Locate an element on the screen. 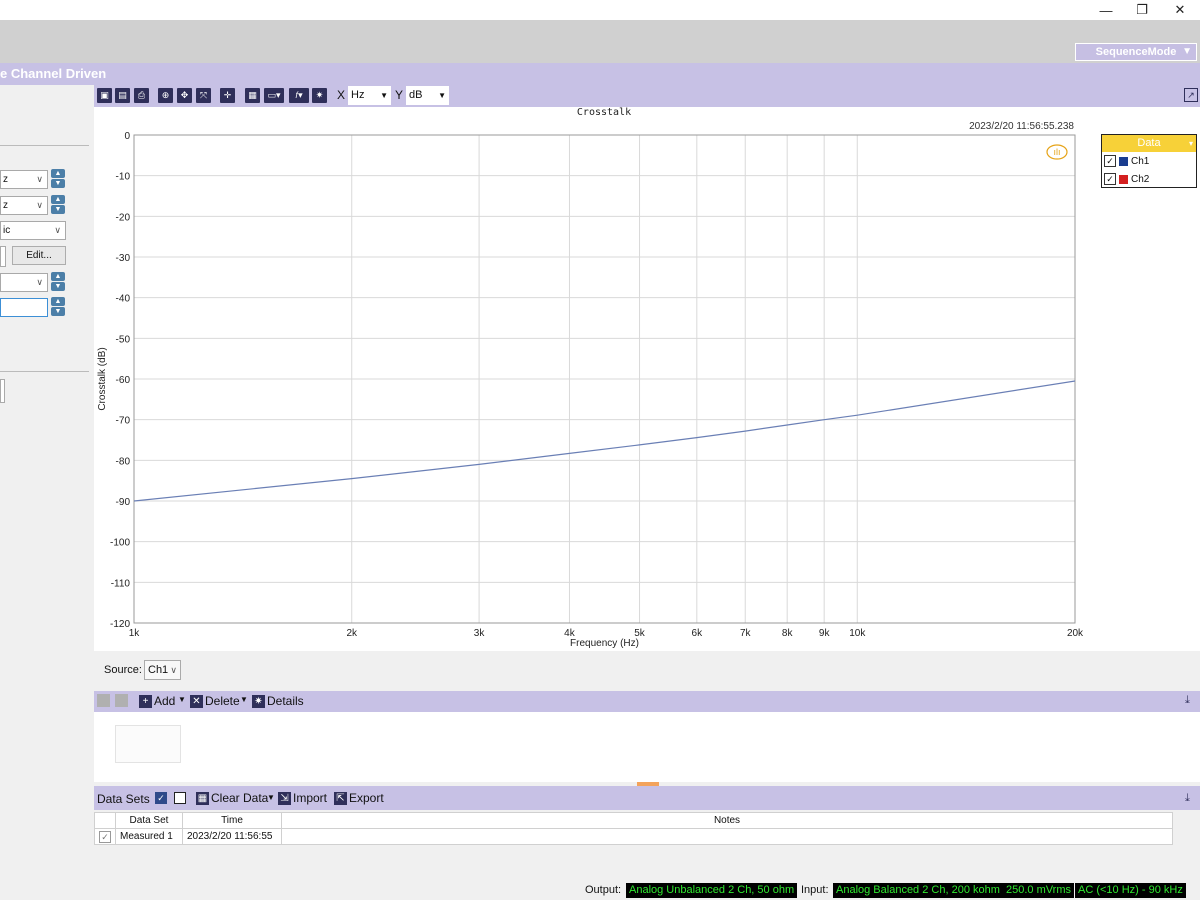  settings-select-3: ic ∨ is located at coordinates (33, 230).